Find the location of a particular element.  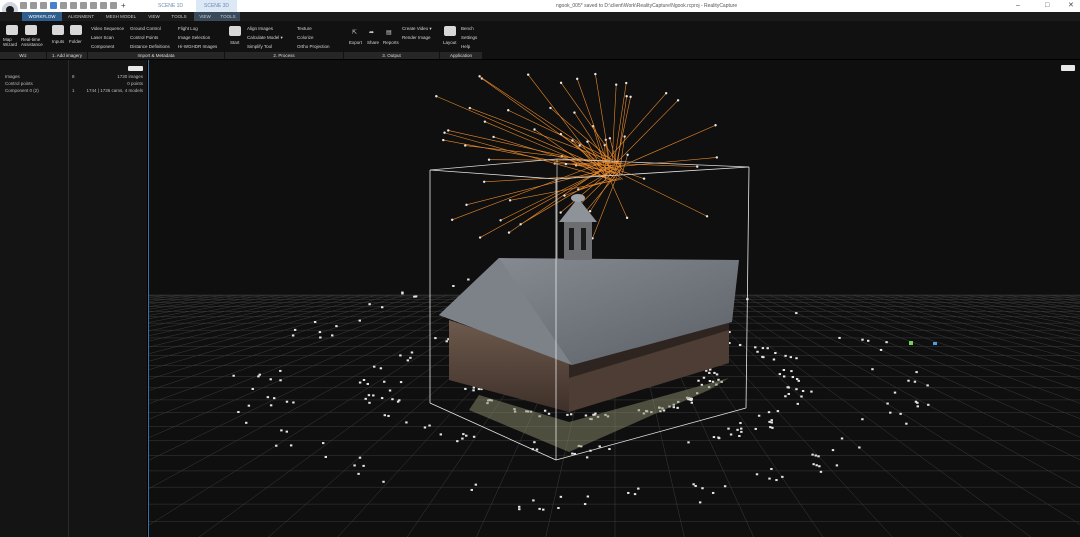

align-images-button: Align Images is located at coordinates (260, 28).